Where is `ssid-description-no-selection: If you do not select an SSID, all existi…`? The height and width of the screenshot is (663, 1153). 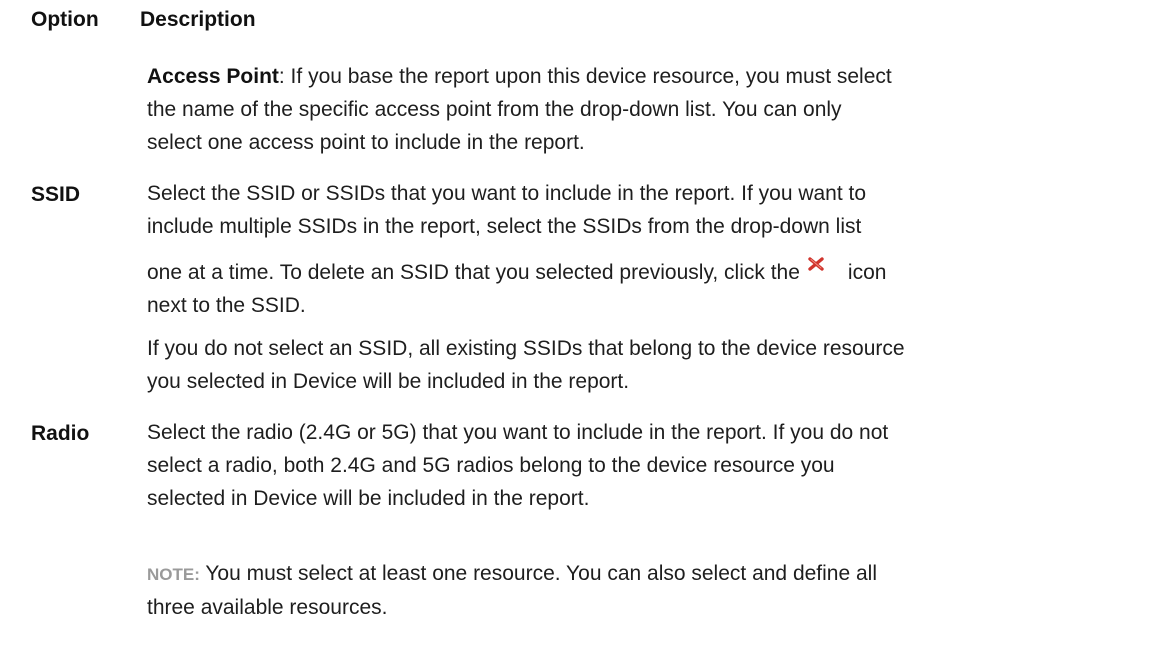
ssid-description-no-selection: If you do not select an SSID, all existi… is located at coordinates (526, 365).